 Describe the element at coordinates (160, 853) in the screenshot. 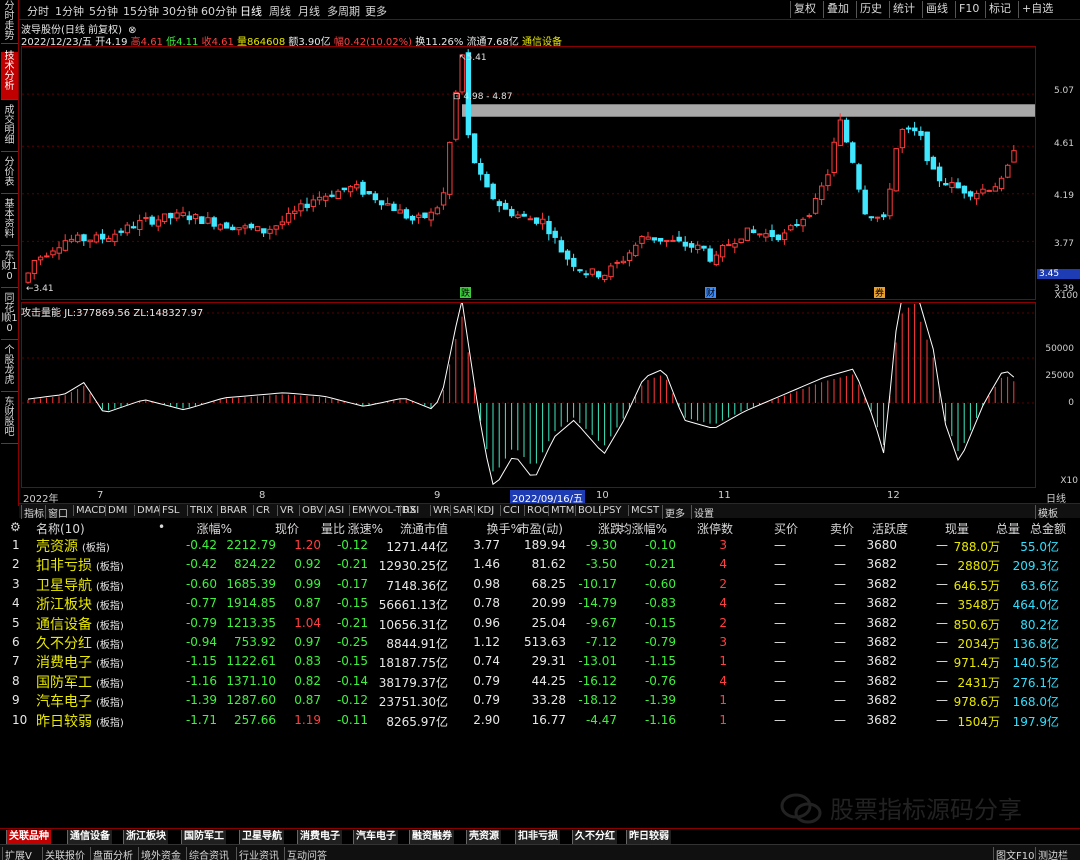

I see `status-tab: 境外资金` at that location.